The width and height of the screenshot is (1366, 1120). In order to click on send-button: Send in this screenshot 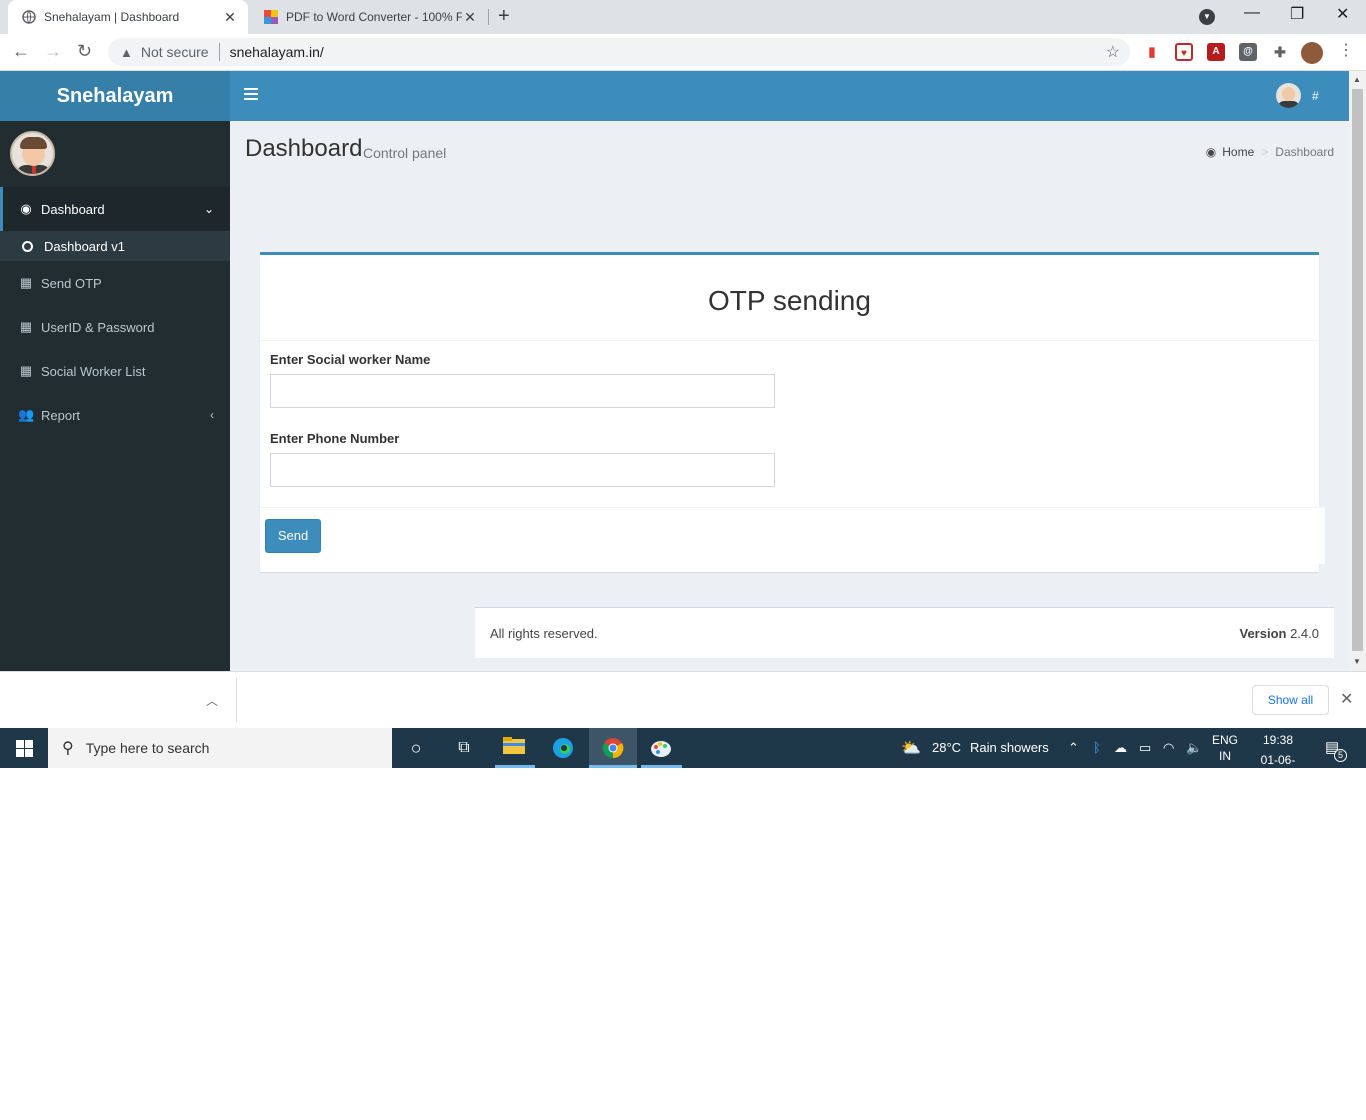, I will do `click(293, 536)`.